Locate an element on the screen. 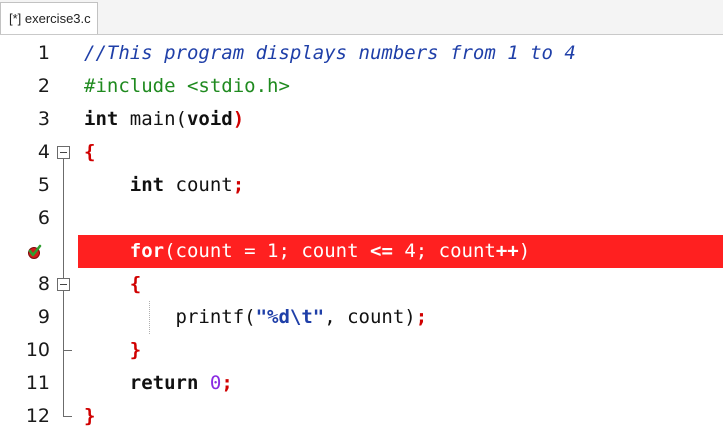  tab-bar: [*] exercise3.c is located at coordinates (361, 17).